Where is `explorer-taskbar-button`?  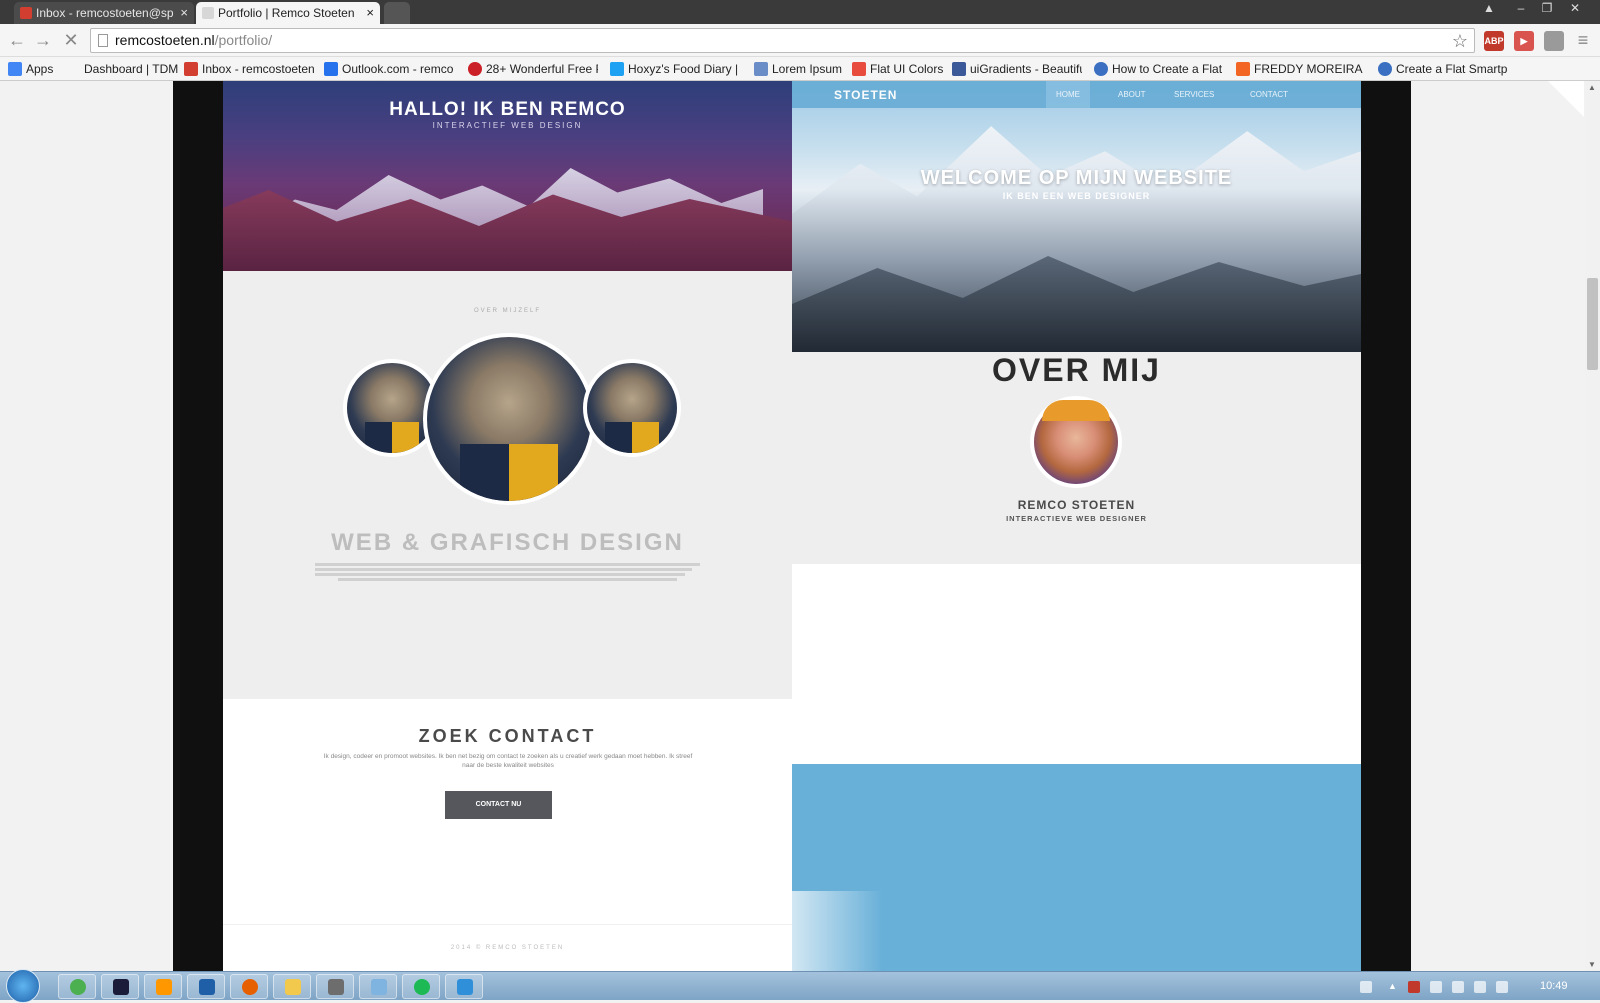 explorer-taskbar-button is located at coordinates (292, 986).